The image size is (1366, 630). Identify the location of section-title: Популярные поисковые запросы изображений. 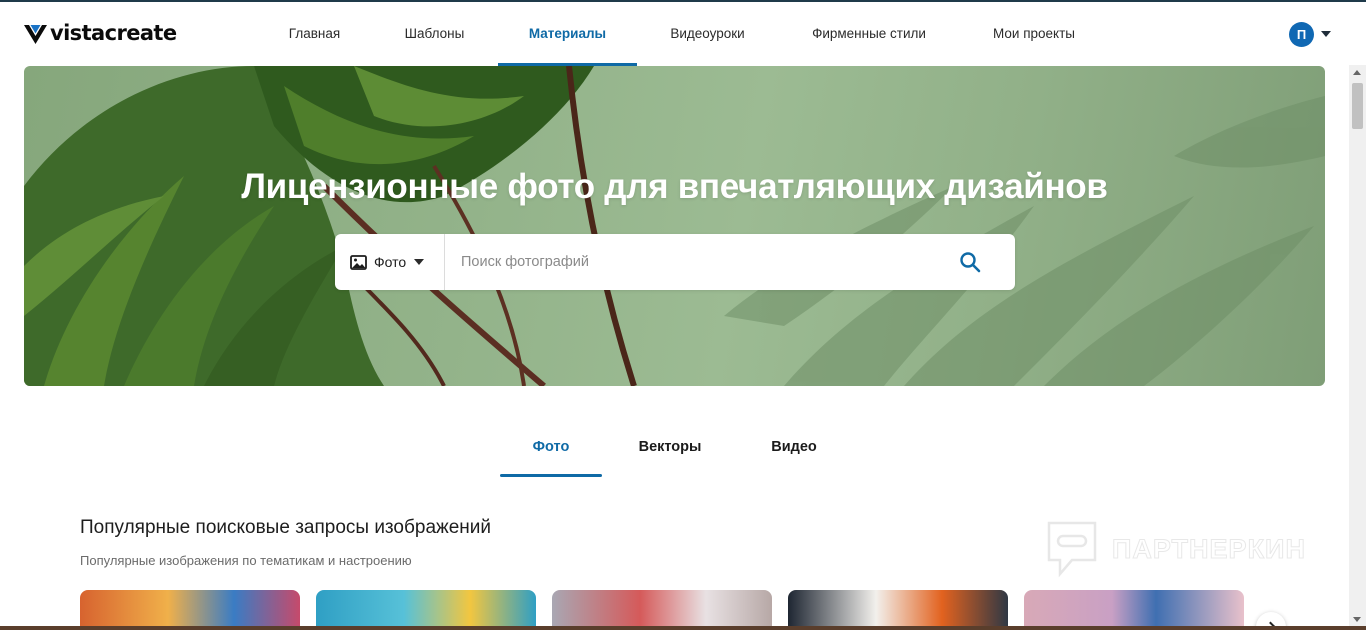
(286, 527).